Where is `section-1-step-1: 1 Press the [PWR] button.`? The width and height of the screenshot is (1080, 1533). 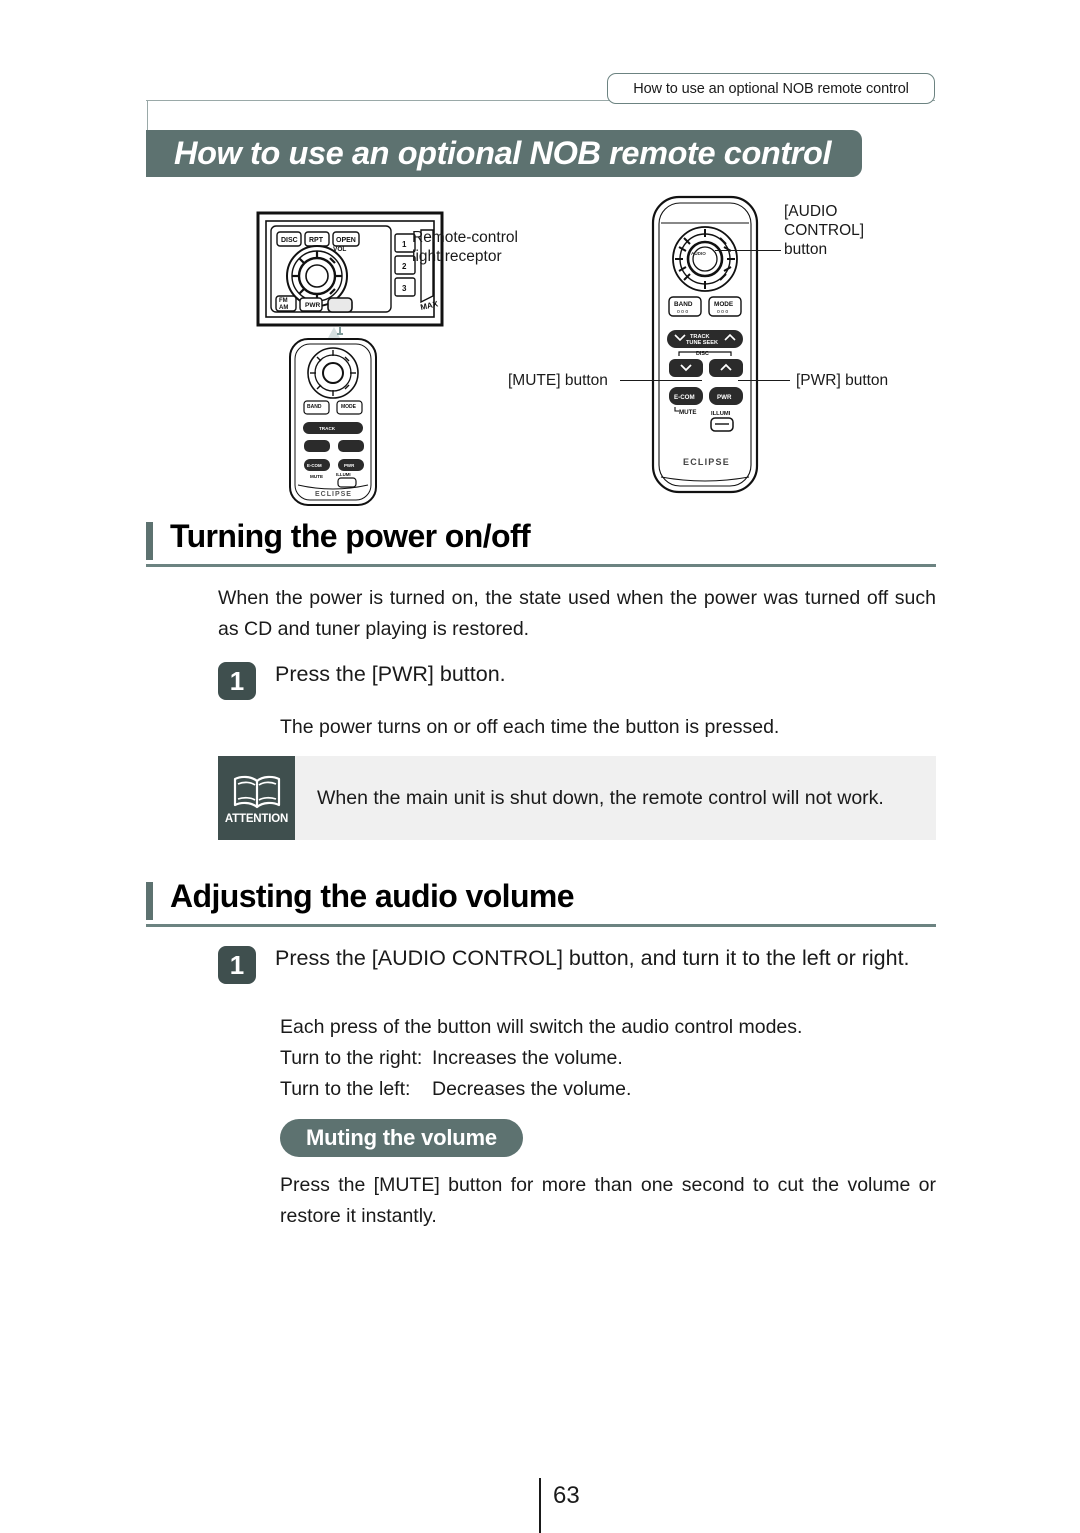 section-1-step-1: 1 Press the [PWR] button. is located at coordinates (577, 680).